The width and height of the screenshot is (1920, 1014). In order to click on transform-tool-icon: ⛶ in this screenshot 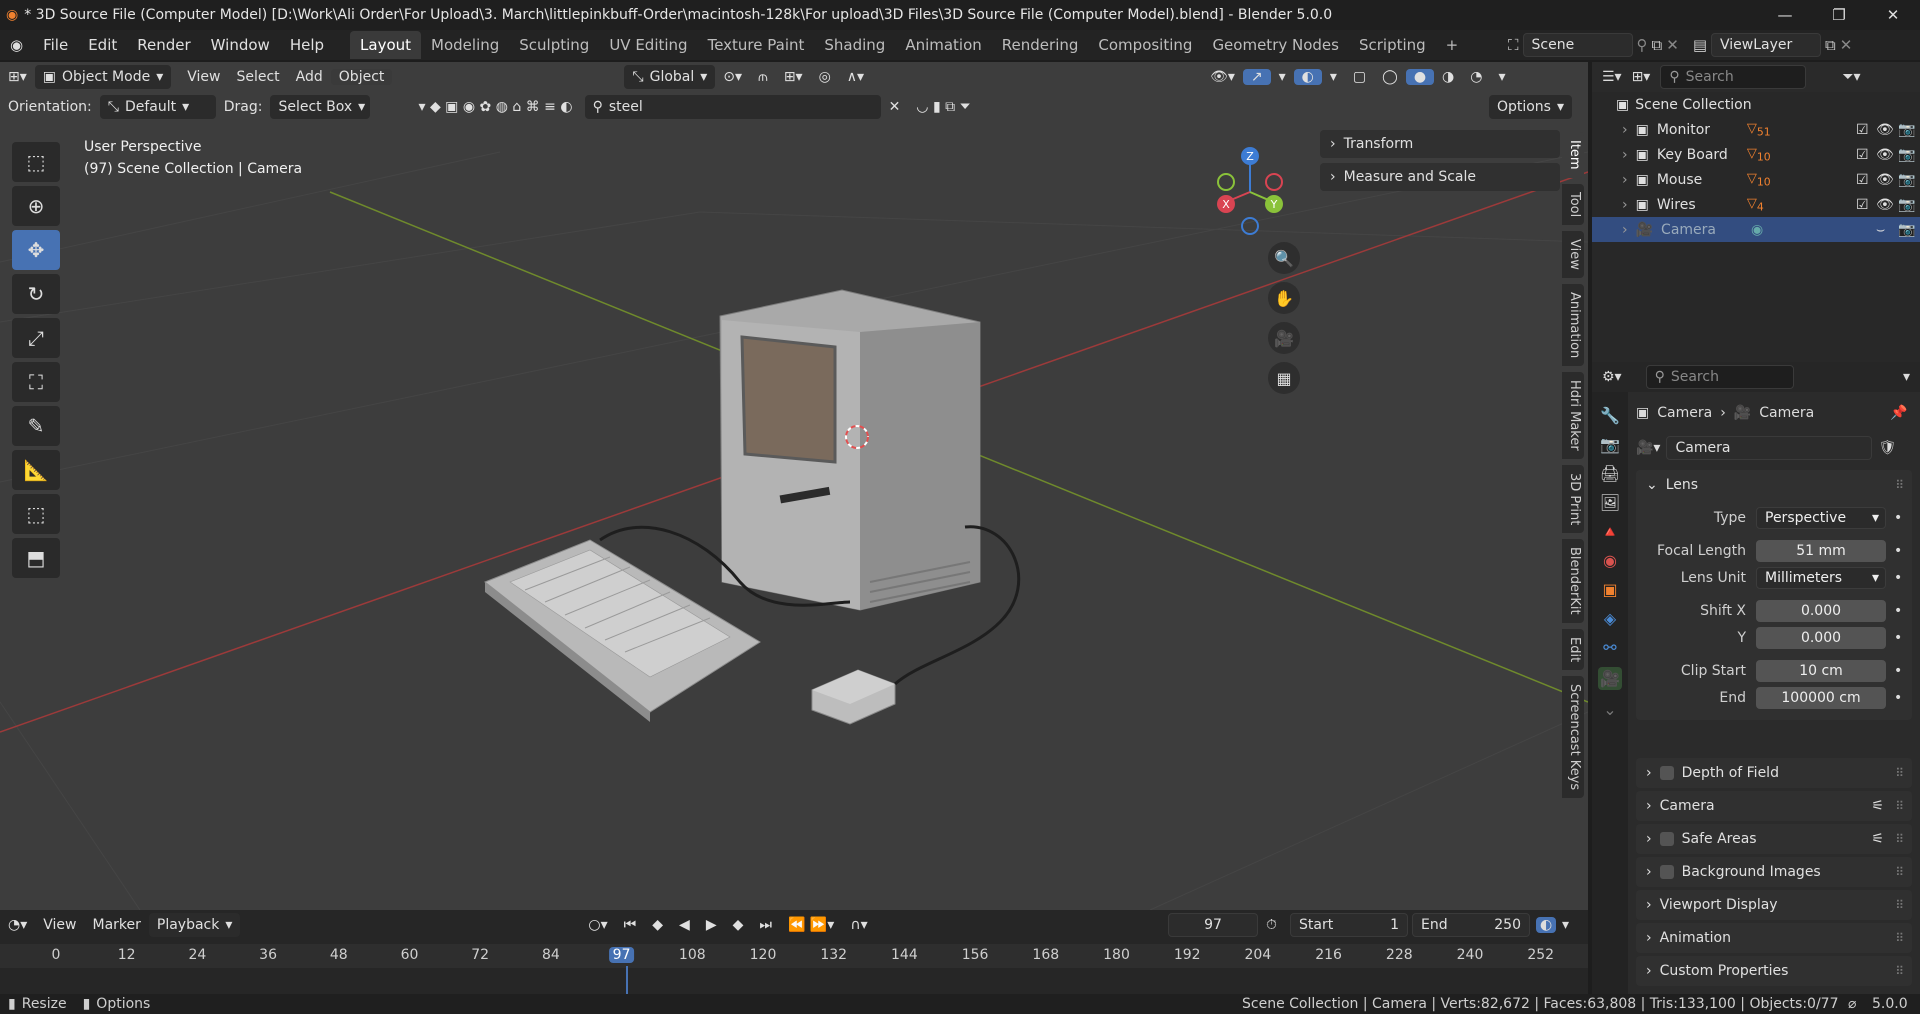, I will do `click(36, 382)`.